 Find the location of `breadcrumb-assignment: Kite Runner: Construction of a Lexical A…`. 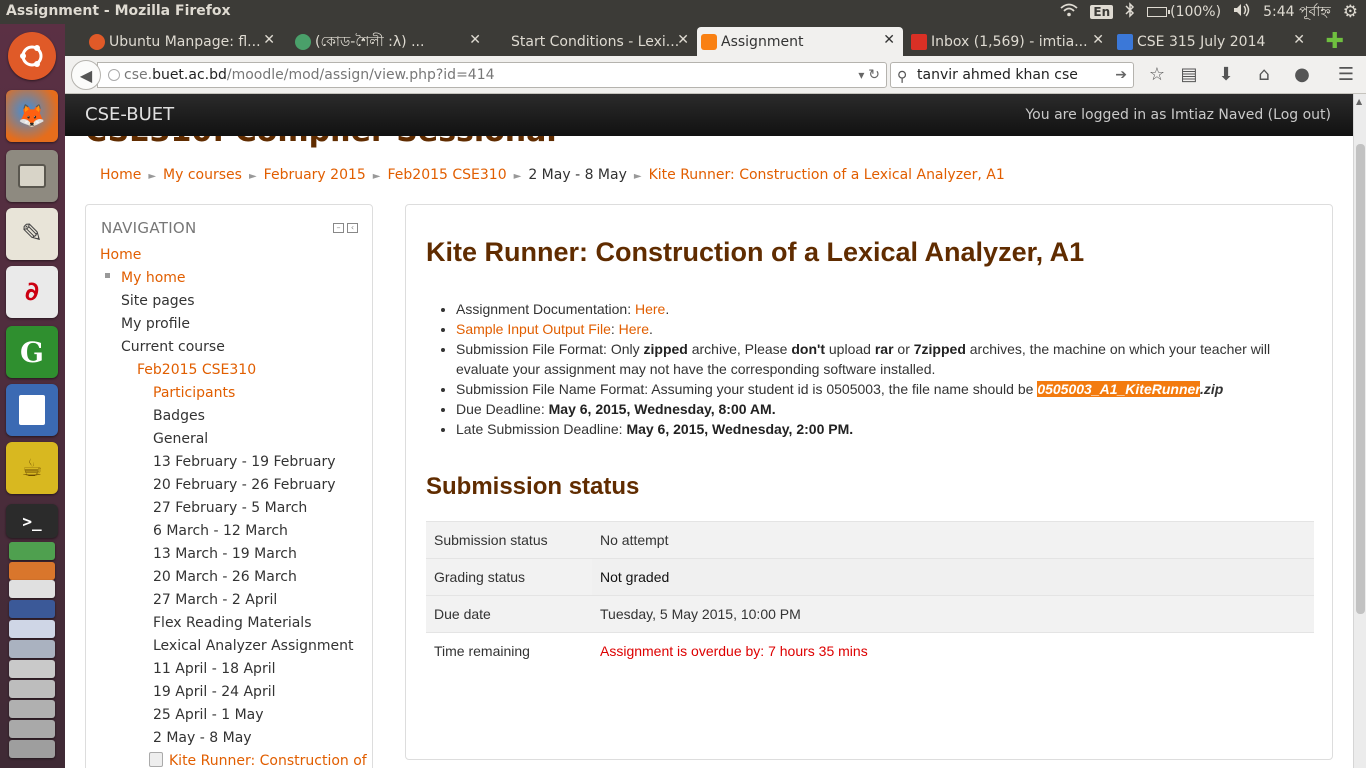

breadcrumb-assignment: Kite Runner: Construction of a Lexical A… is located at coordinates (827, 175).